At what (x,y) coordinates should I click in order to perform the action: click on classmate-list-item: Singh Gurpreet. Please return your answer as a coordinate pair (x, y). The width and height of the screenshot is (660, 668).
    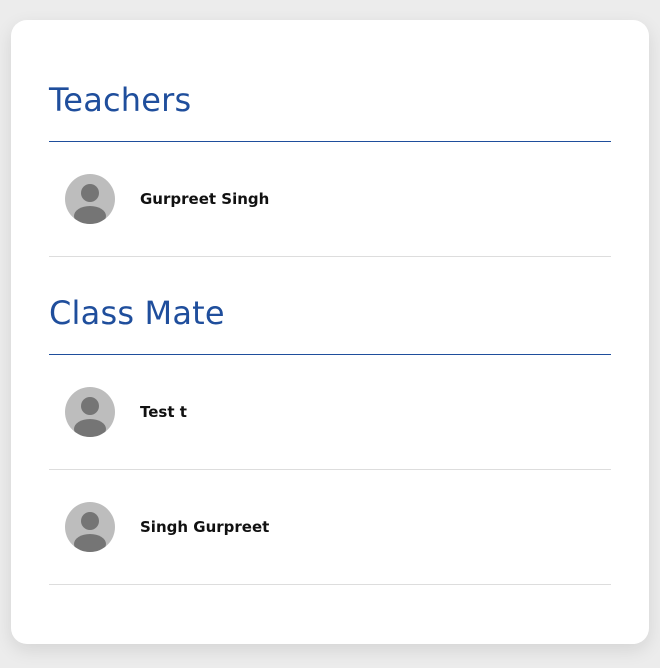
    Looking at the image, I should click on (330, 527).